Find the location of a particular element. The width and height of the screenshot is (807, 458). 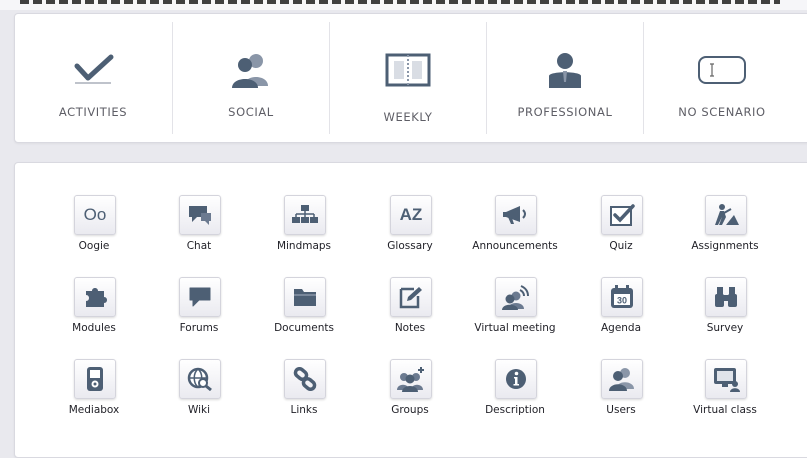

text-cursor-box-icon is located at coordinates (722, 70).